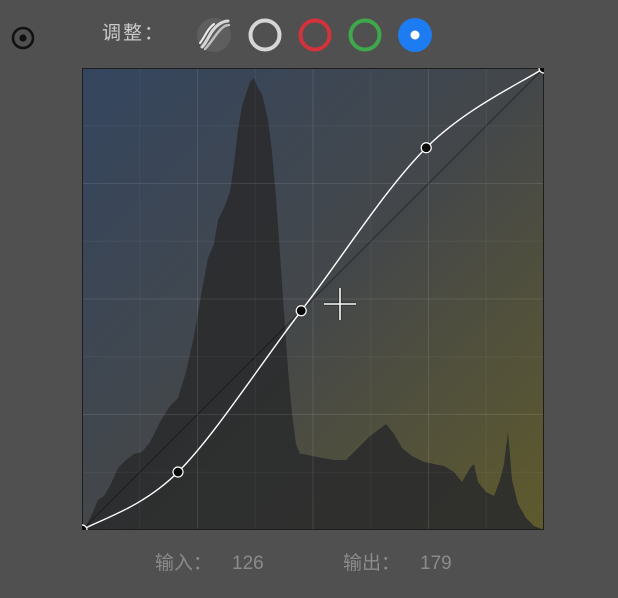 The width and height of the screenshot is (618, 598). I want to click on output-value: 179, so click(436, 563).